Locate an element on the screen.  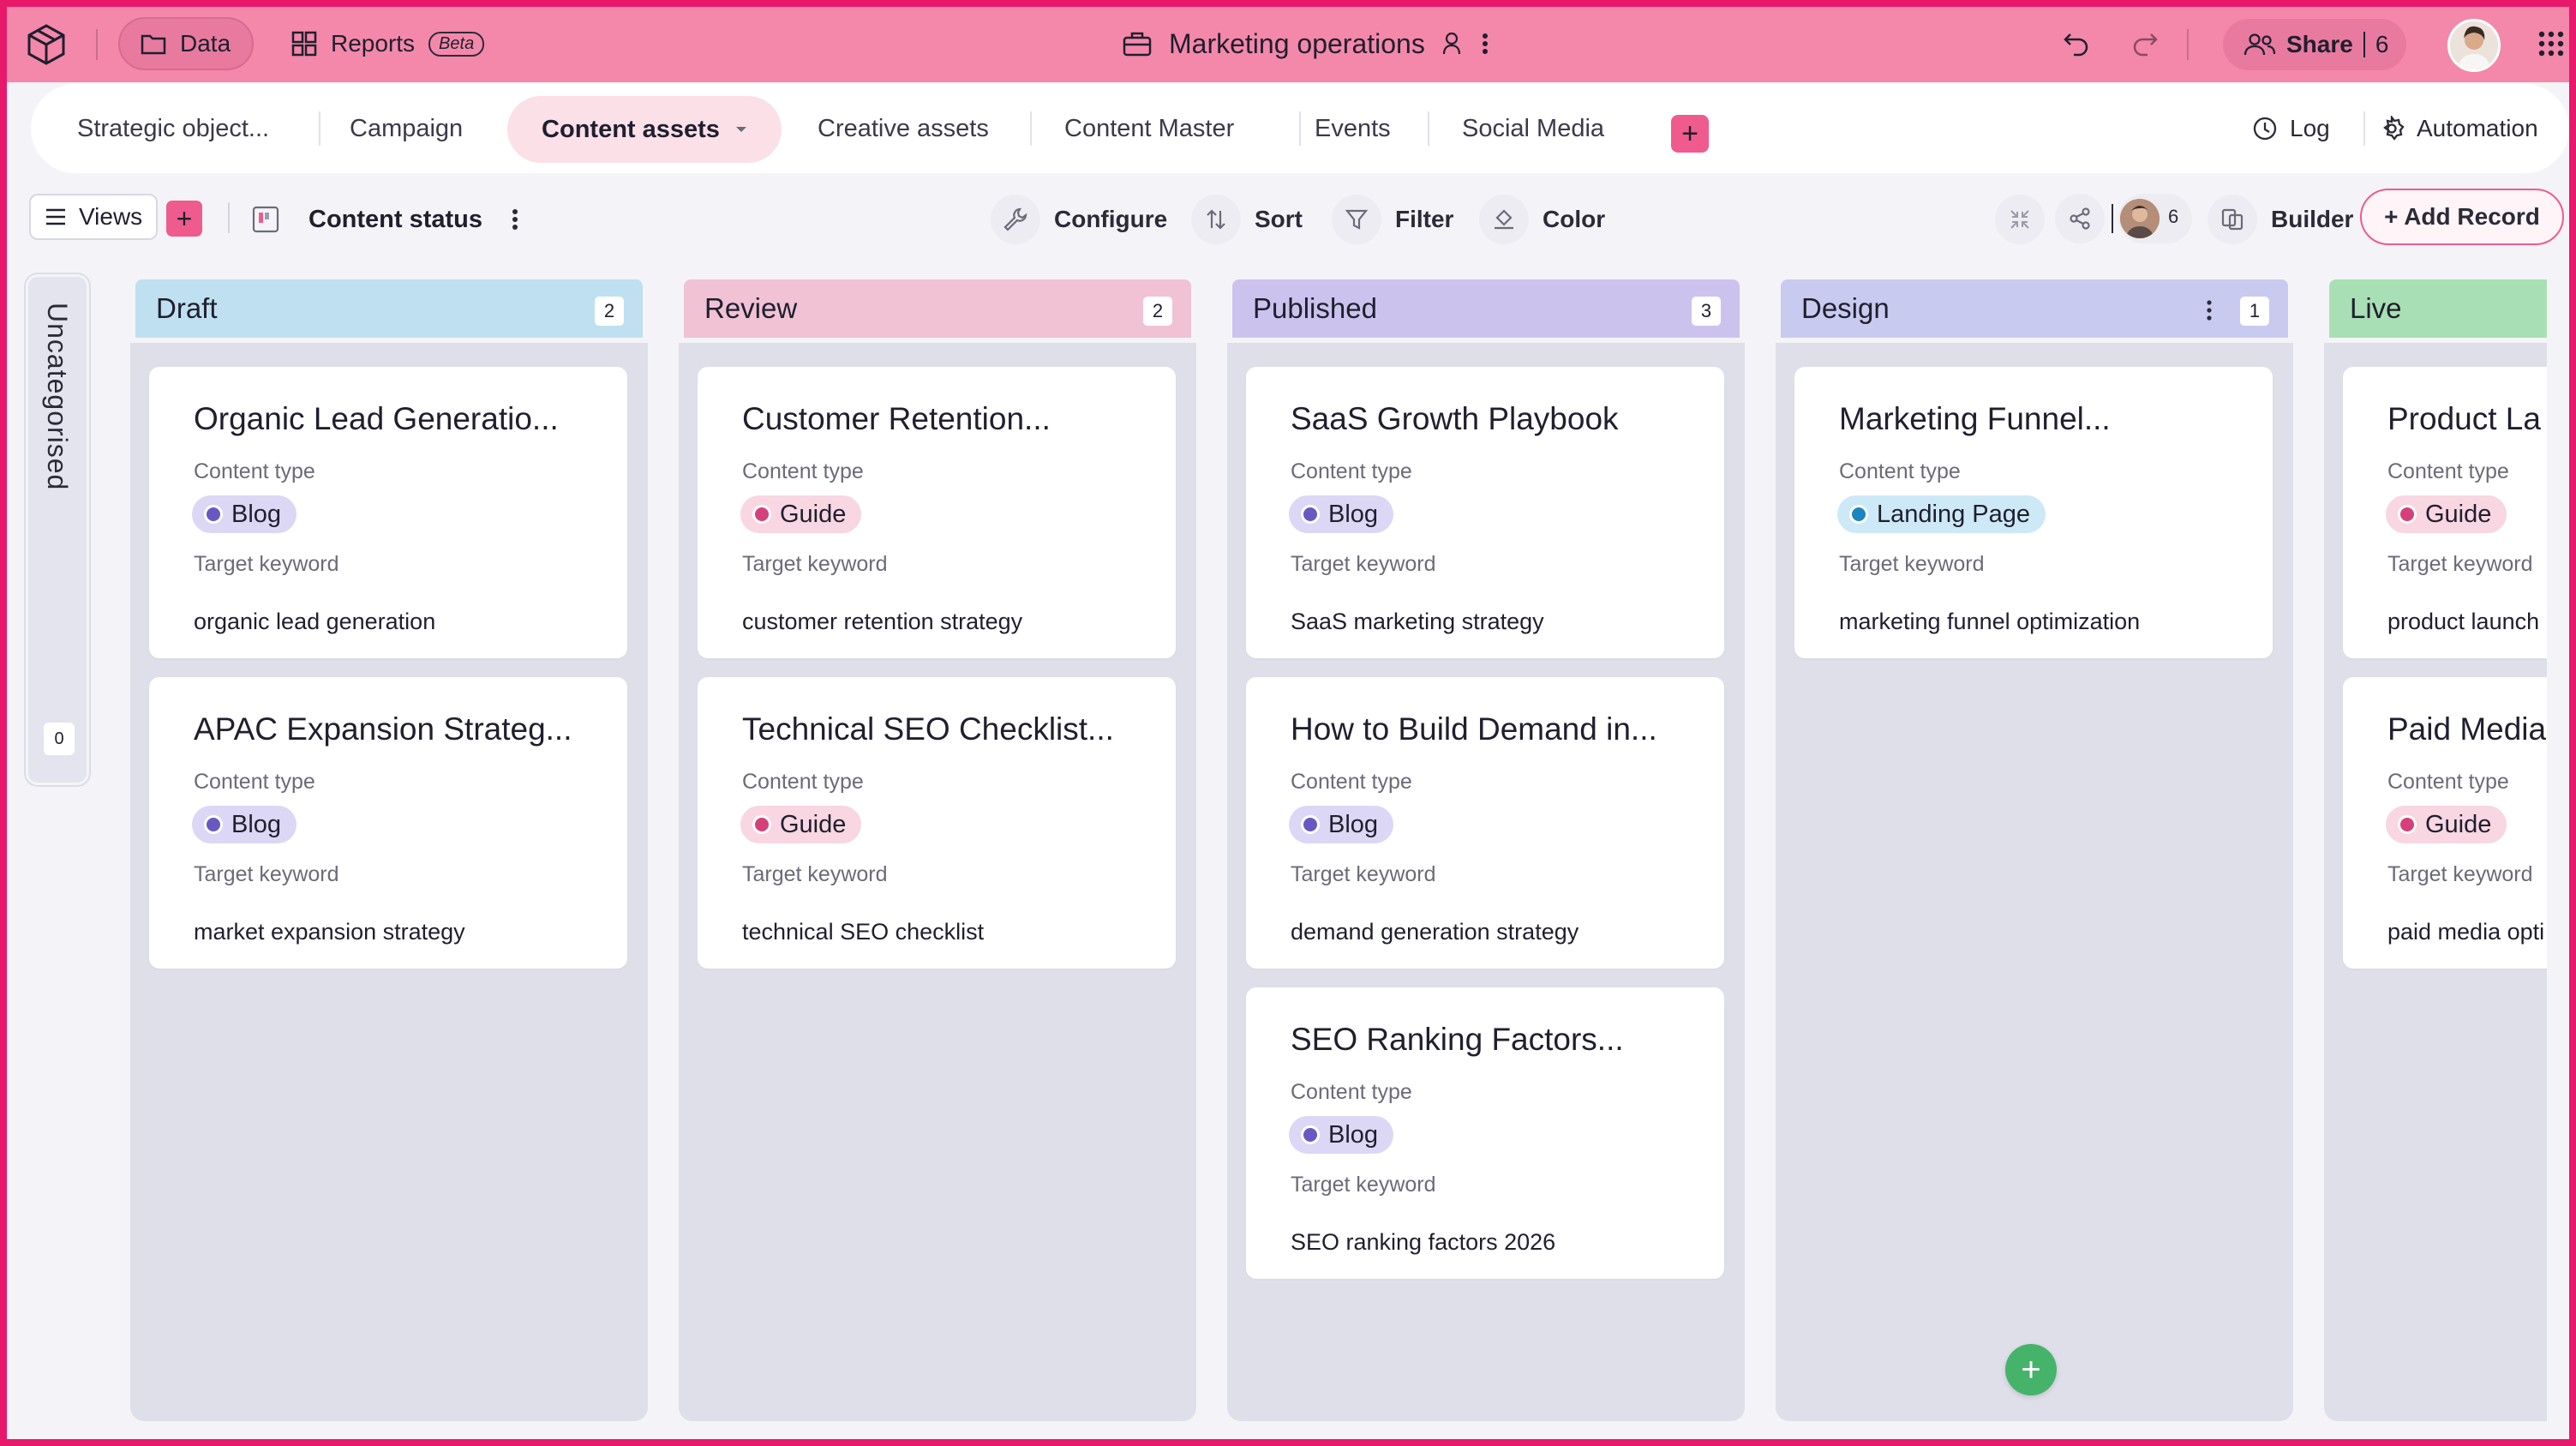
builder-icon is located at coordinates (2232, 220).